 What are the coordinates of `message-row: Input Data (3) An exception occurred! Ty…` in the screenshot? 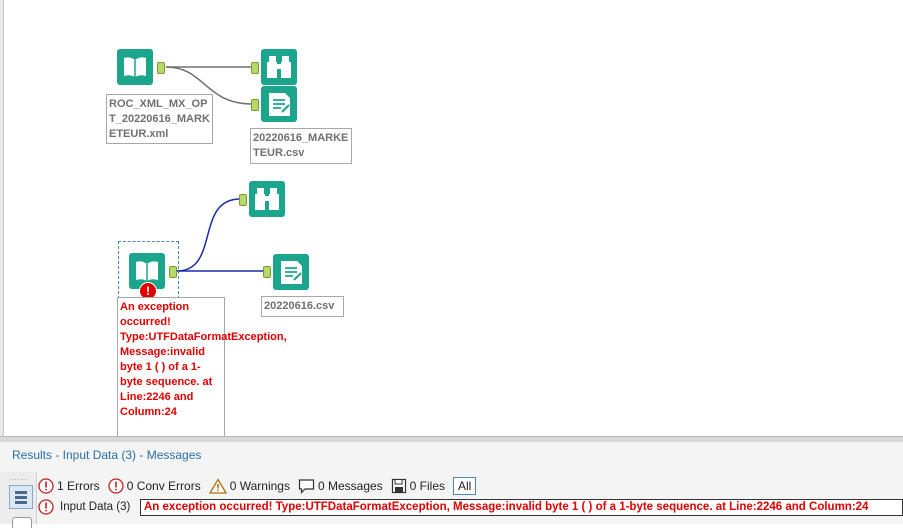 It's located at (470, 508).